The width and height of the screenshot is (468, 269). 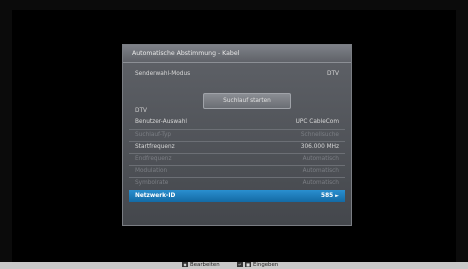 What do you see at coordinates (153, 135) in the screenshot?
I see `scan-type-label: Suchlauf-Typ` at bounding box center [153, 135].